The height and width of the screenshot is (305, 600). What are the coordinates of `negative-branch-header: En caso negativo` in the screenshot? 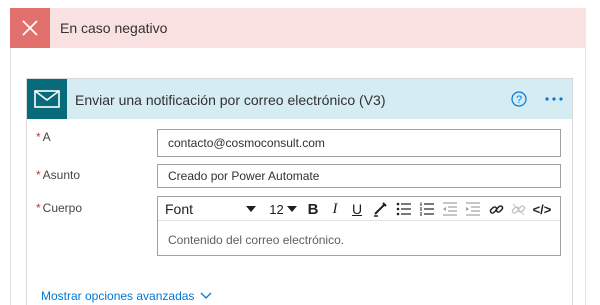 It's located at (298, 28).